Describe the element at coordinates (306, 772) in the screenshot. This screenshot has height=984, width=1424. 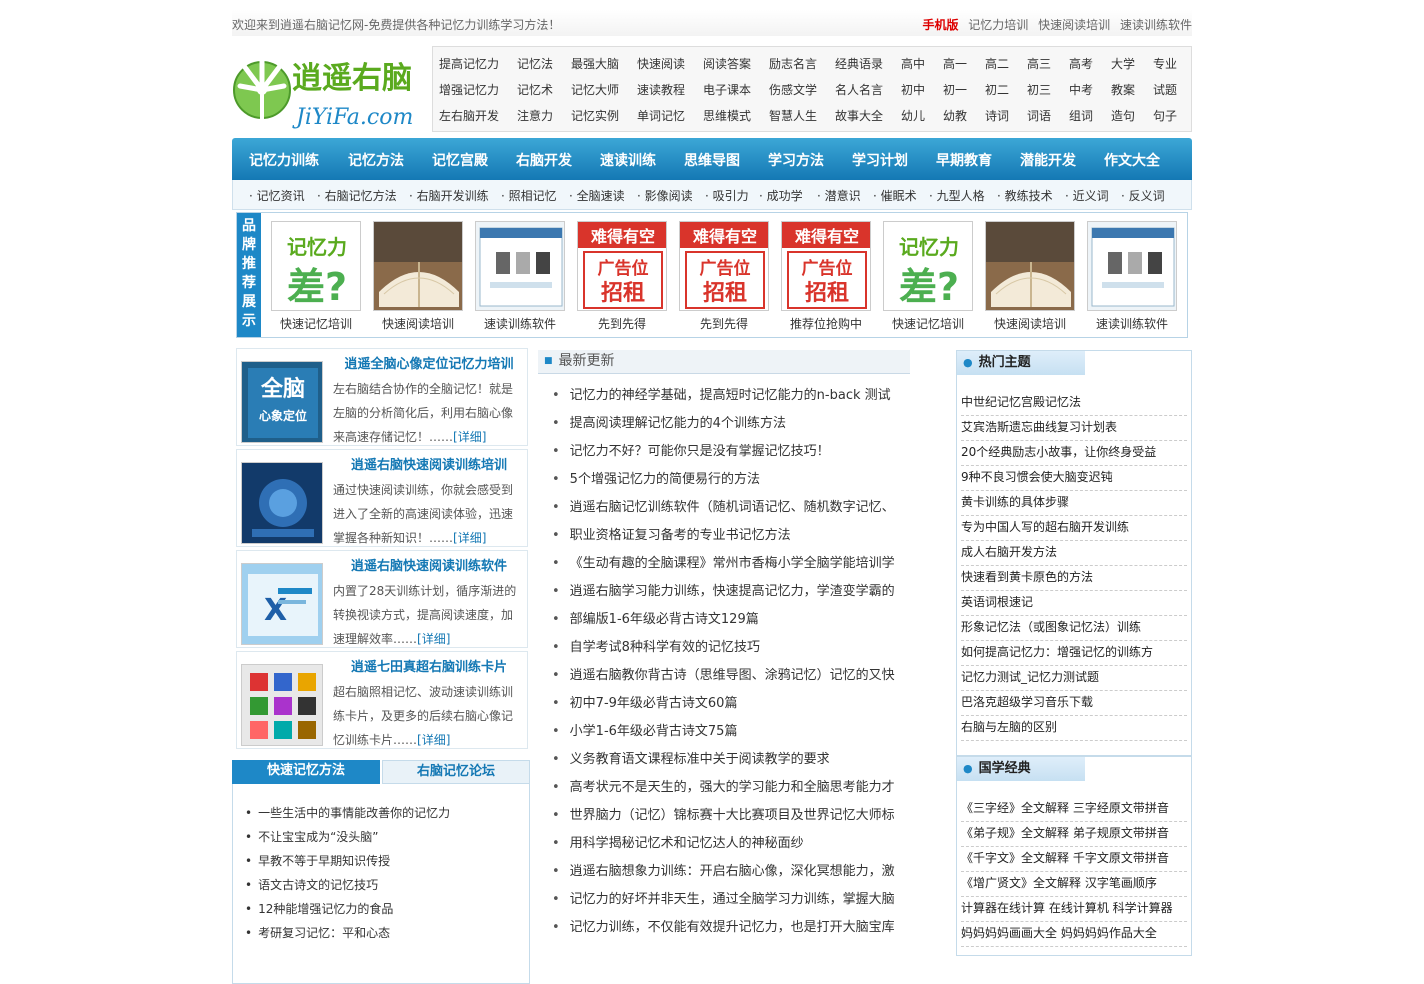
I see `tab-fast-memory: 快速记忆方法` at that location.